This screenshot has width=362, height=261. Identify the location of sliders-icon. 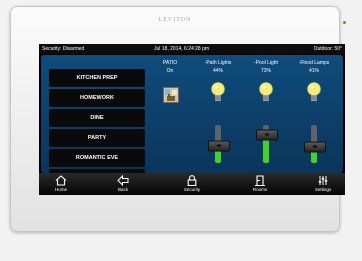
(323, 180).